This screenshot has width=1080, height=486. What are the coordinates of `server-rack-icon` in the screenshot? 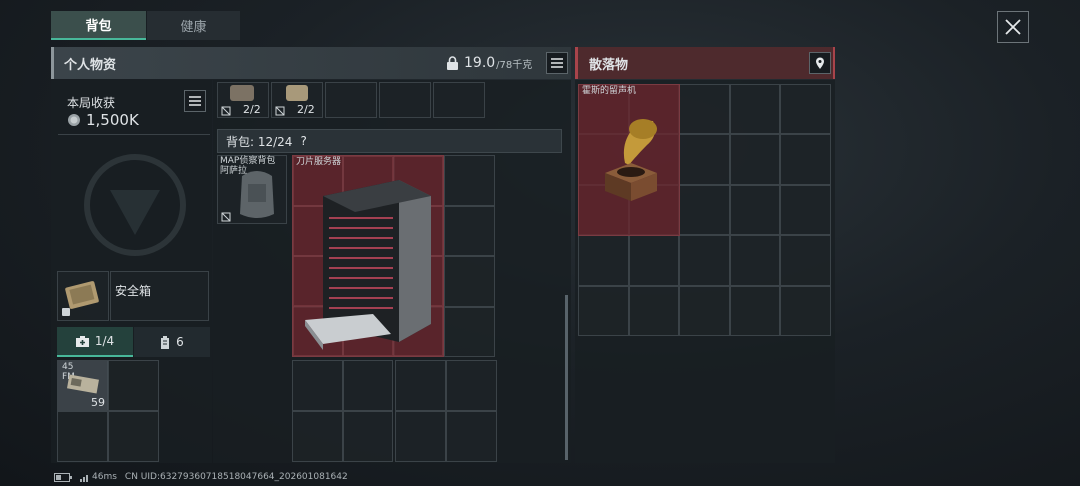 It's located at (368, 265).